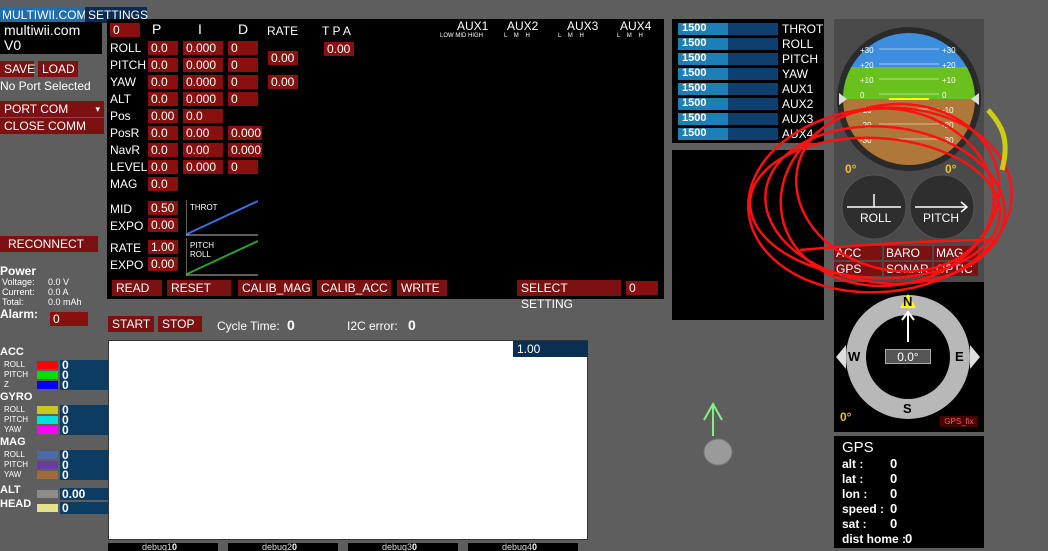 This screenshot has height=551, width=1048. I want to click on read-button: READ, so click(137, 288).